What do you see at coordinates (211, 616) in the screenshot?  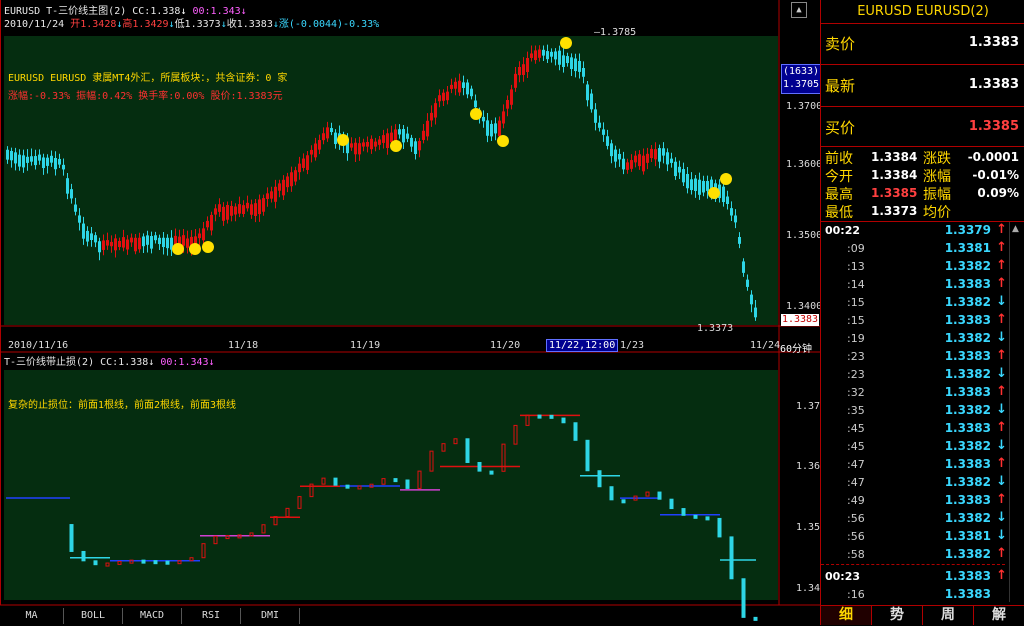 I see `tab-rsi: RSI` at bounding box center [211, 616].